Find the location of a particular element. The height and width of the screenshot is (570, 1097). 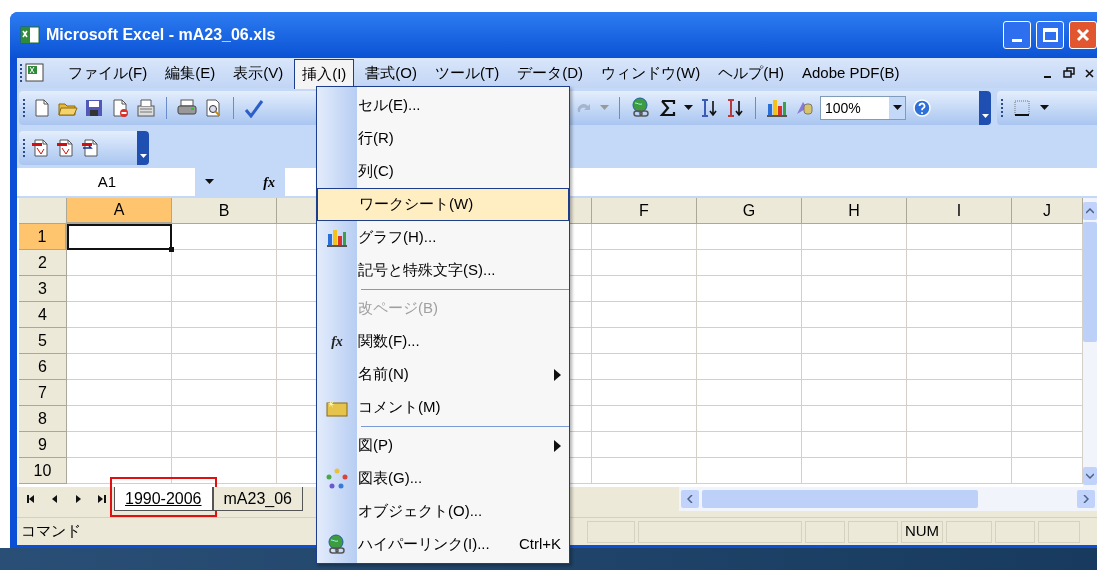

row-header: 4 is located at coordinates (43, 315).